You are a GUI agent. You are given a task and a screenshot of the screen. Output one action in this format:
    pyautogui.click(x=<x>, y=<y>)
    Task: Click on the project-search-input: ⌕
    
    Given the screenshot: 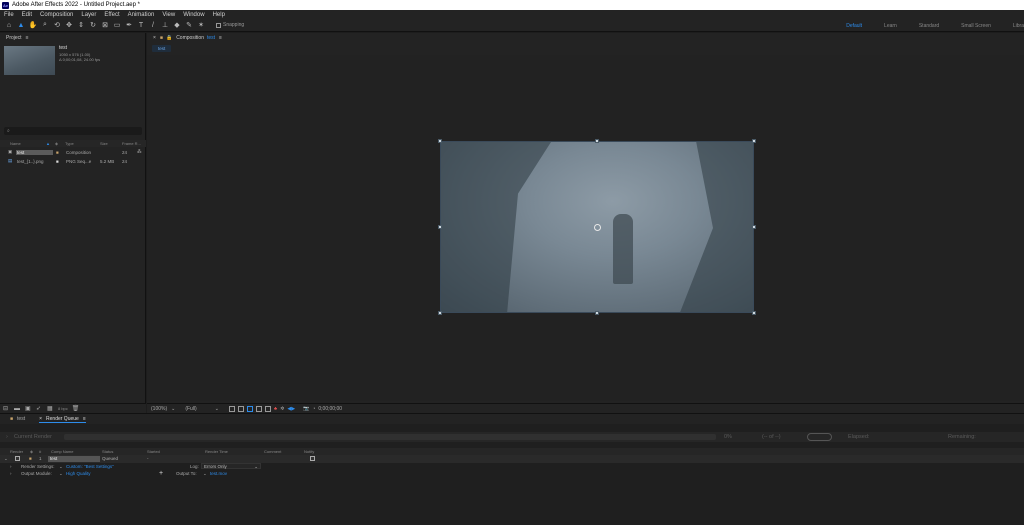 What is the action you would take?
    pyautogui.click(x=73, y=131)
    